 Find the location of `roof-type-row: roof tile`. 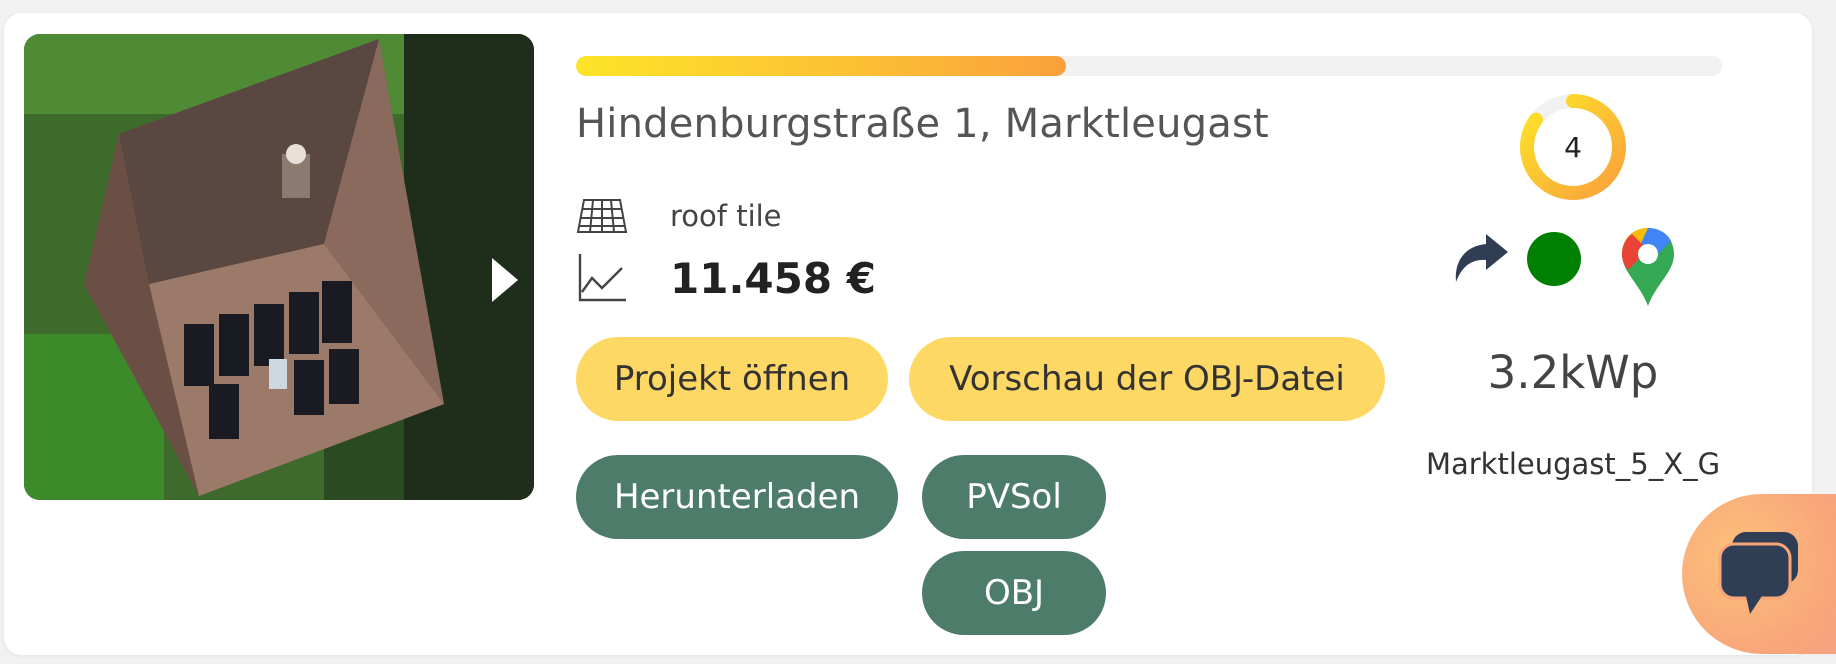

roof-type-row: roof tile is located at coordinates (679, 216).